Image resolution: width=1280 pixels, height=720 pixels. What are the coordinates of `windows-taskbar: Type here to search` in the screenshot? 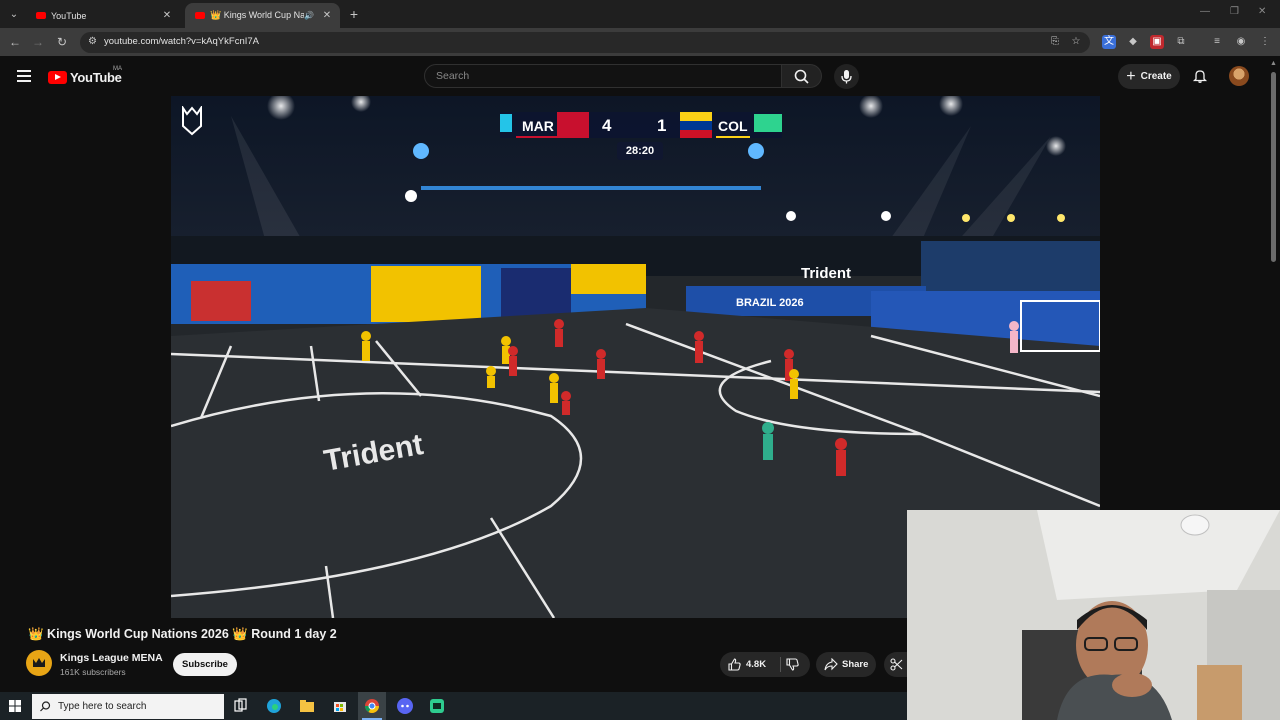 It's located at (453, 706).